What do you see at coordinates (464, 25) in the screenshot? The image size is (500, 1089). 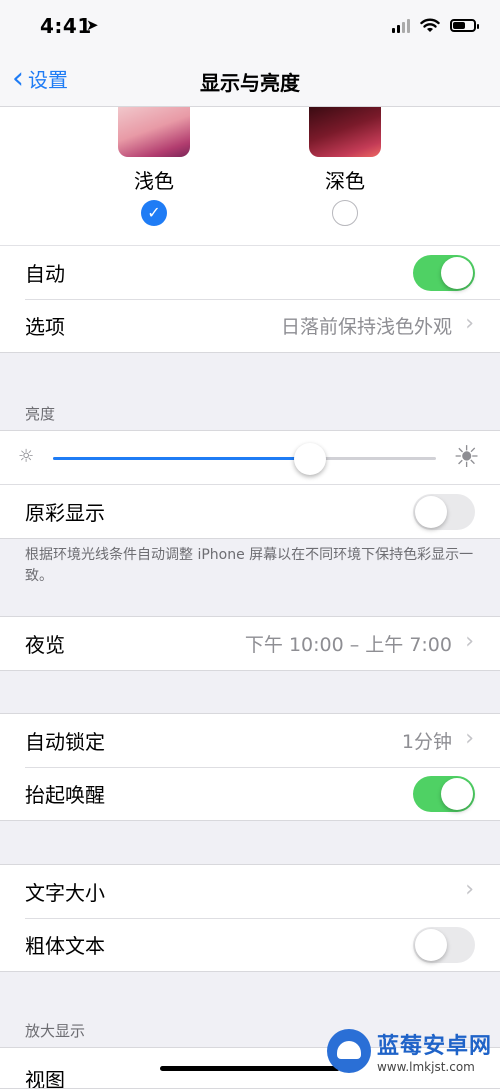 I see `battery-icon` at bounding box center [464, 25].